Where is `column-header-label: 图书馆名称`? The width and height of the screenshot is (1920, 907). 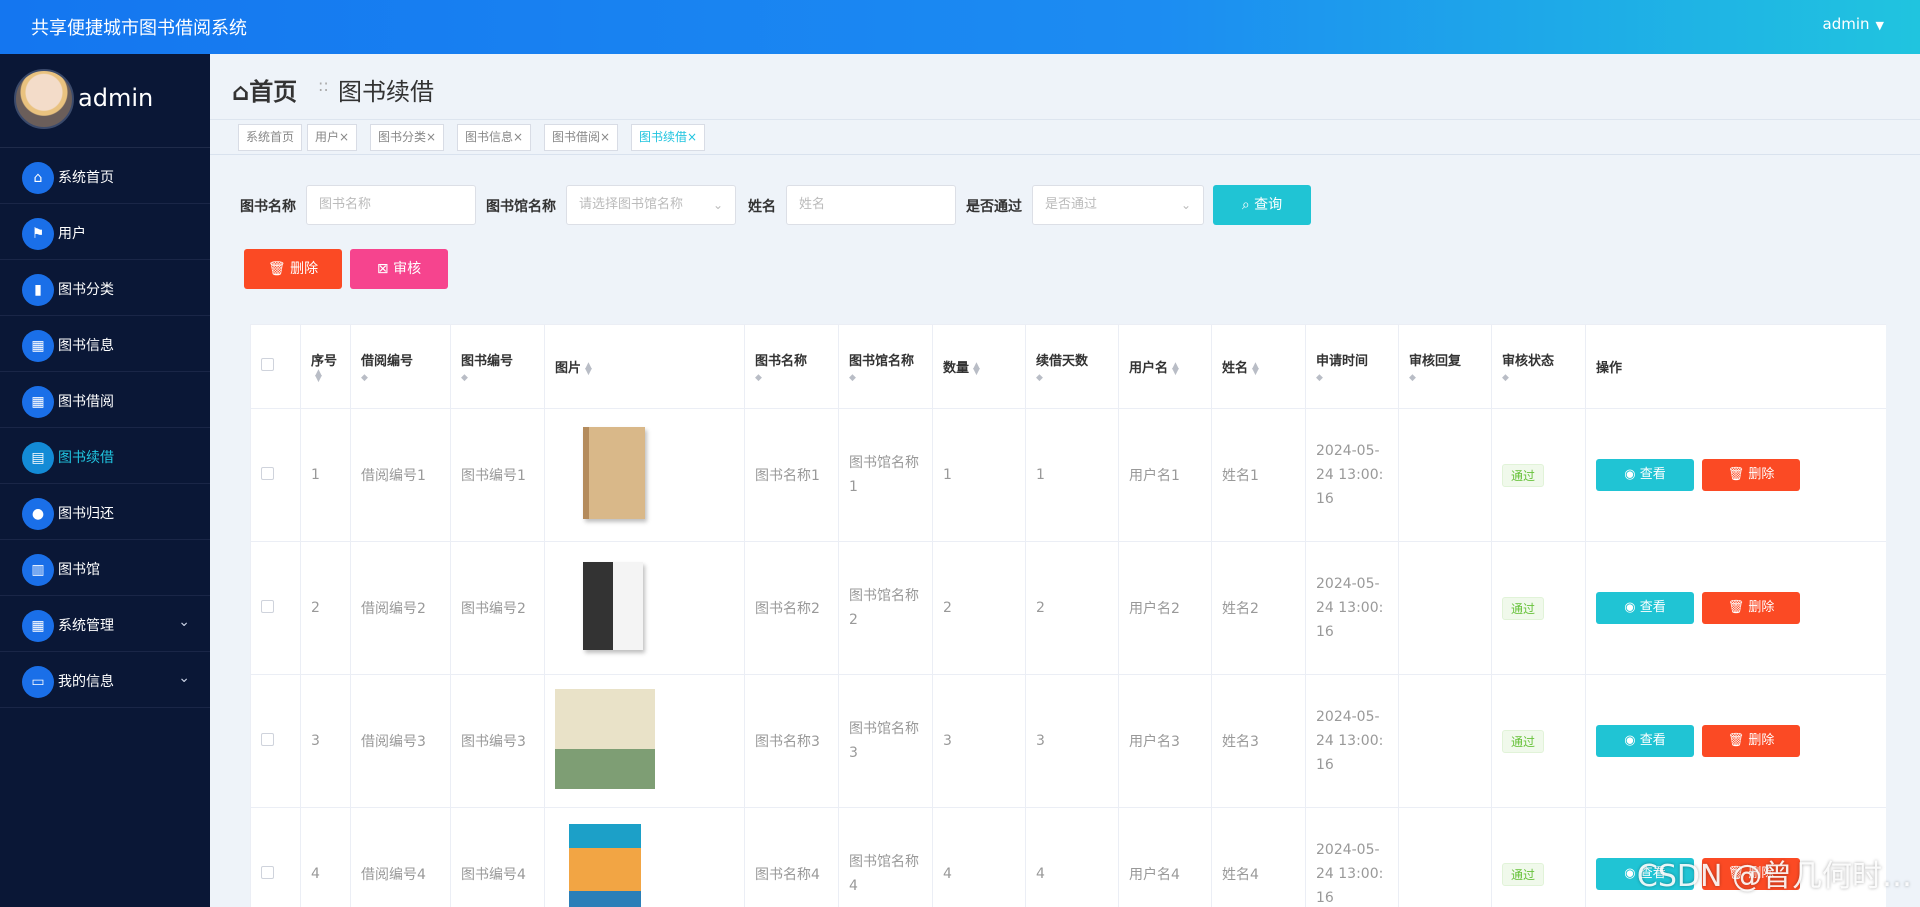
column-header-label: 图书馆名称 is located at coordinates (882, 361).